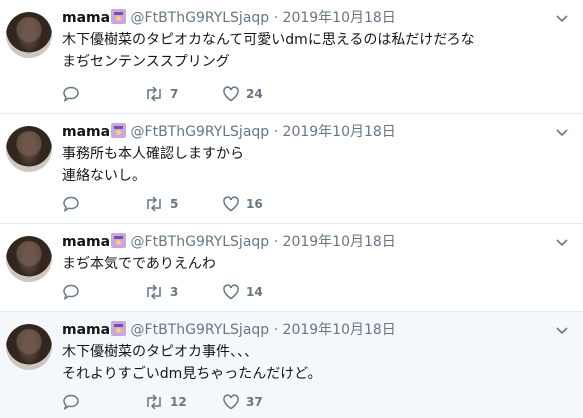  I want to click on tweet-text-line: 木下優樹菜のタピオカなんて可愛いdmに思えるのは私だけだろな, so click(268, 40).